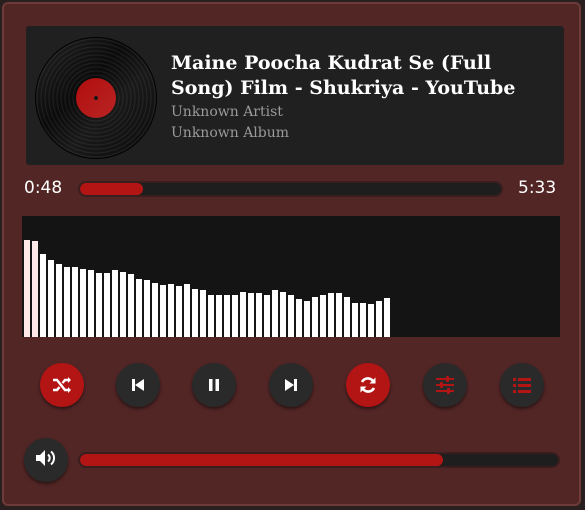  I want to click on volume-button, so click(46, 460).